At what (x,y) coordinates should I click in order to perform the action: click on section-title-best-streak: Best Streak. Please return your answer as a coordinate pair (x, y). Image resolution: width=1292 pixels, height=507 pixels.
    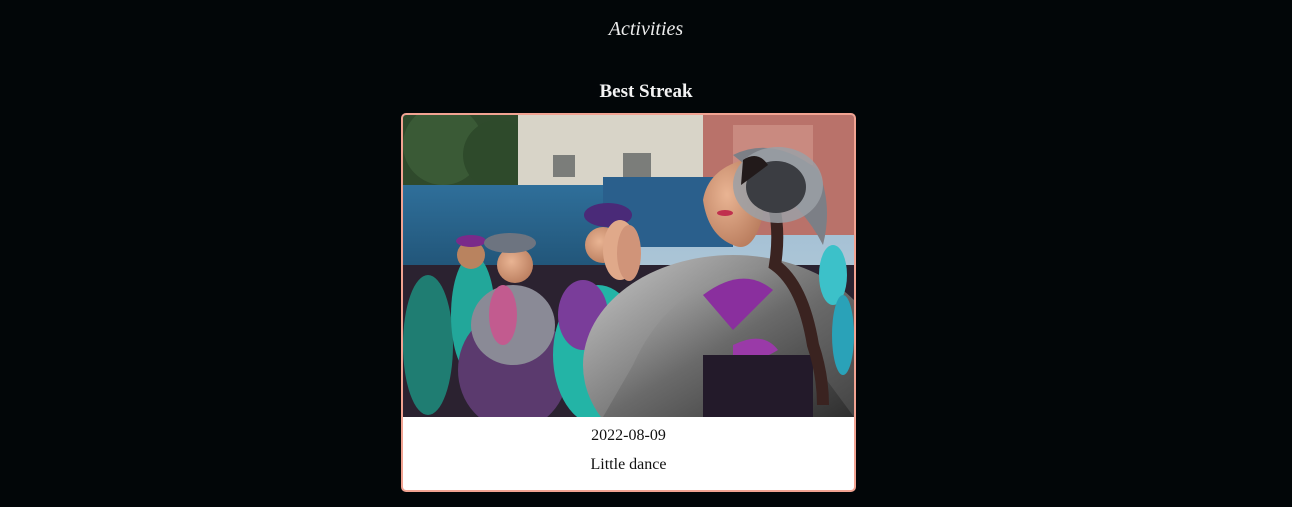
    Looking at the image, I should click on (646, 91).